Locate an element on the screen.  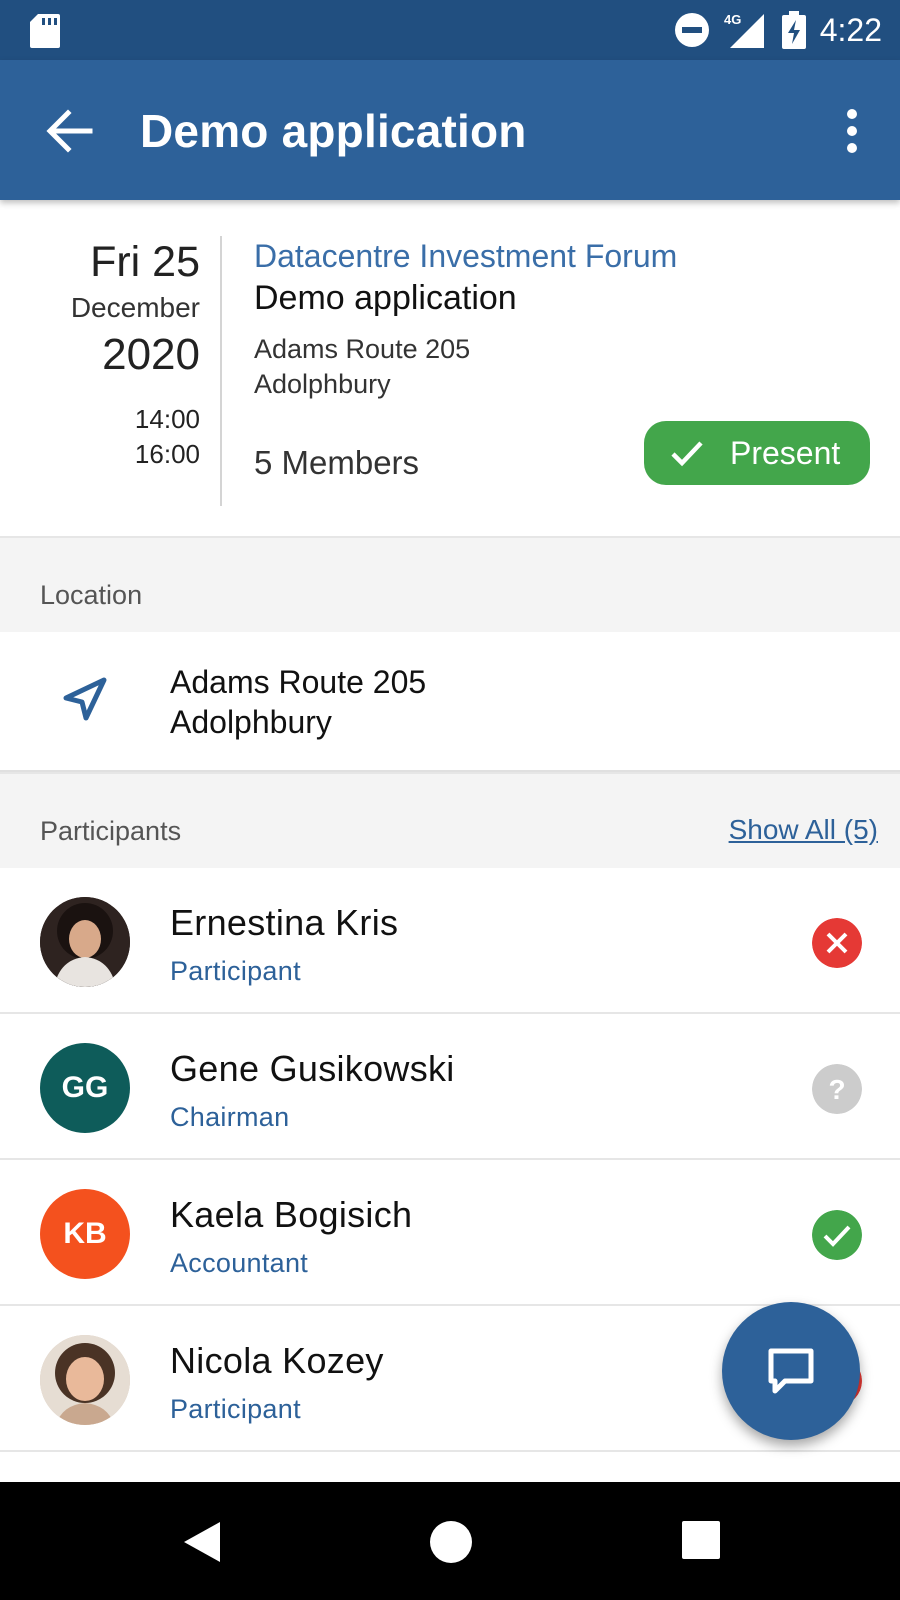
participant-row: KB Kaela Bogisich Accountant is located at coordinates (450, 1233).